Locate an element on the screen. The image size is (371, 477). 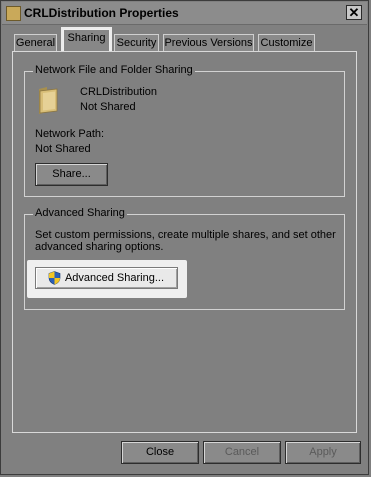
folder-icon is located at coordinates (48, 100).